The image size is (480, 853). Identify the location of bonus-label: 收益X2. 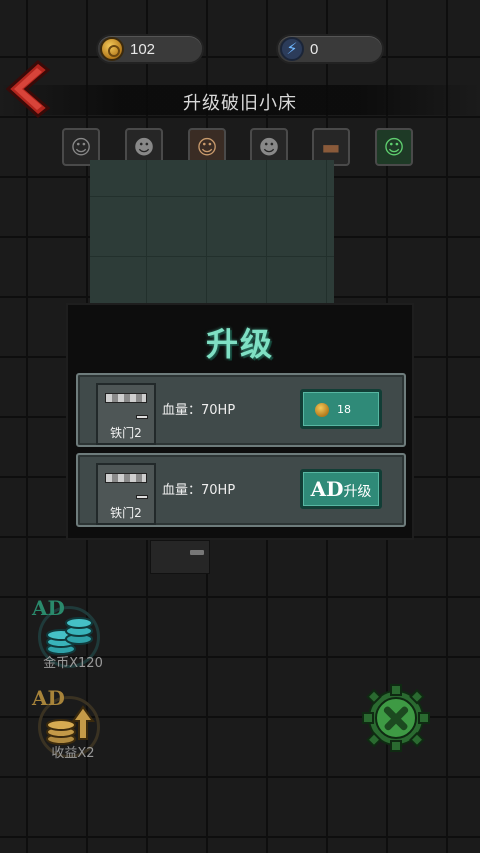
(73, 753).